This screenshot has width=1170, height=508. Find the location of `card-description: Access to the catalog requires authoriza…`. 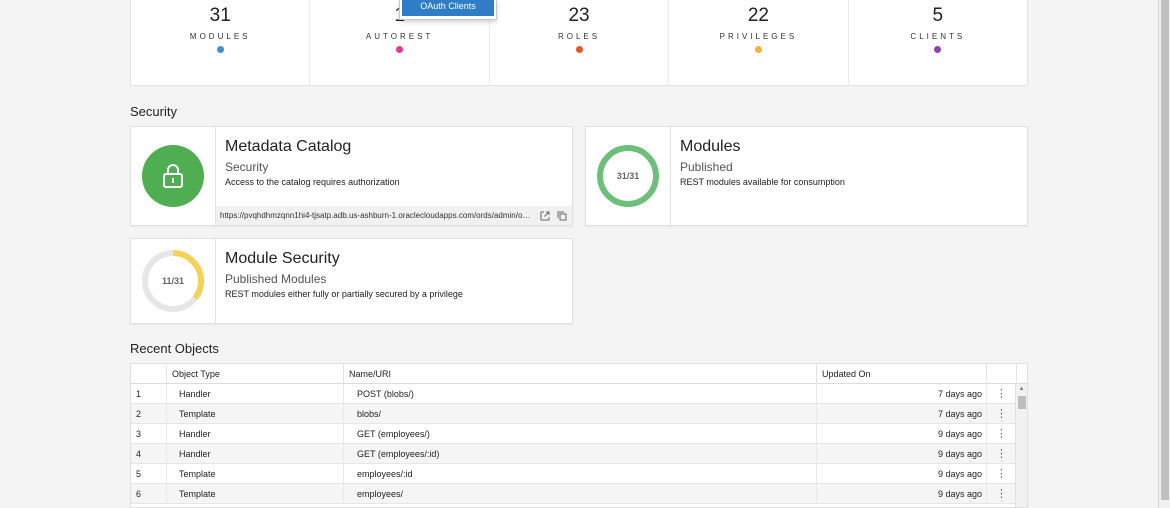

card-description: Access to the catalog requires authoriza… is located at coordinates (312, 182).